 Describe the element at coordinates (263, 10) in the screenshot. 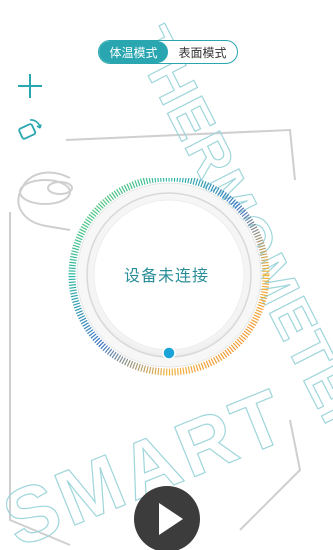

I see `battery-percent: 72%` at that location.